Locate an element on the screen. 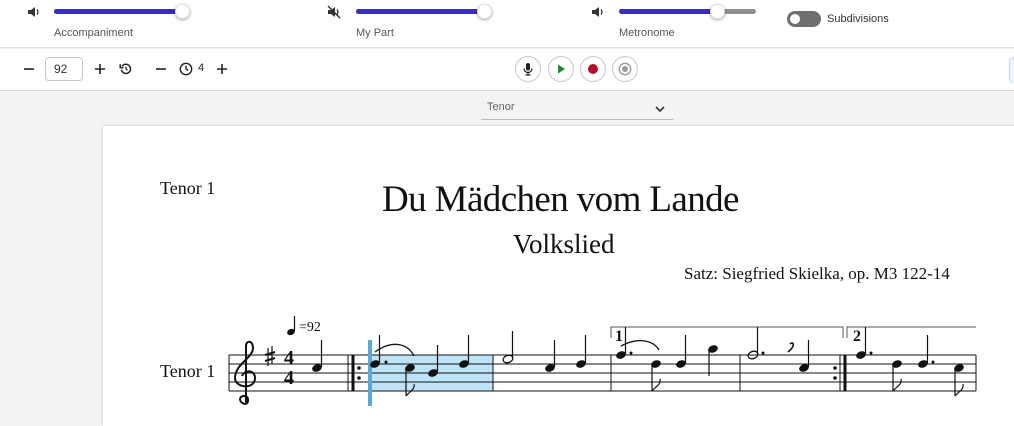 The image size is (1014, 426). first-ending-bracket is located at coordinates (727, 332).